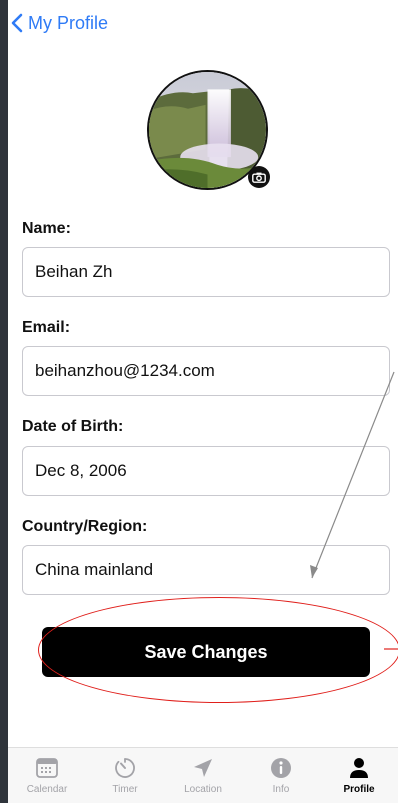  What do you see at coordinates (47, 768) in the screenshot?
I see `calendar-icon` at bounding box center [47, 768].